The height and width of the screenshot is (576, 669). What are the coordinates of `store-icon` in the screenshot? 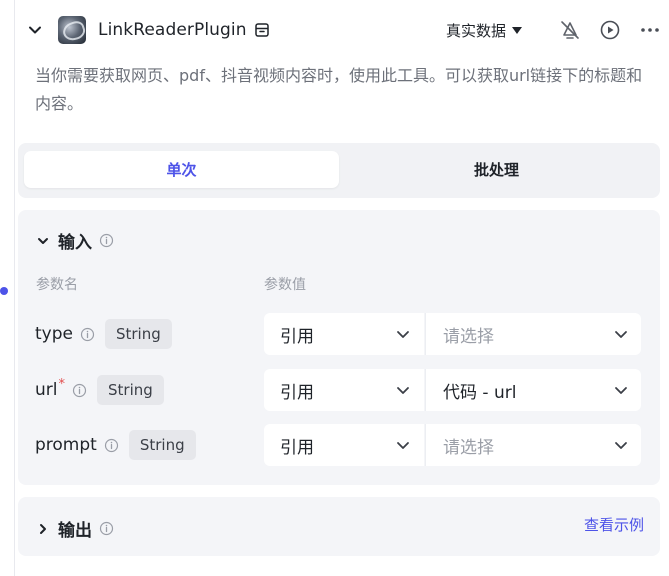 It's located at (262, 30).